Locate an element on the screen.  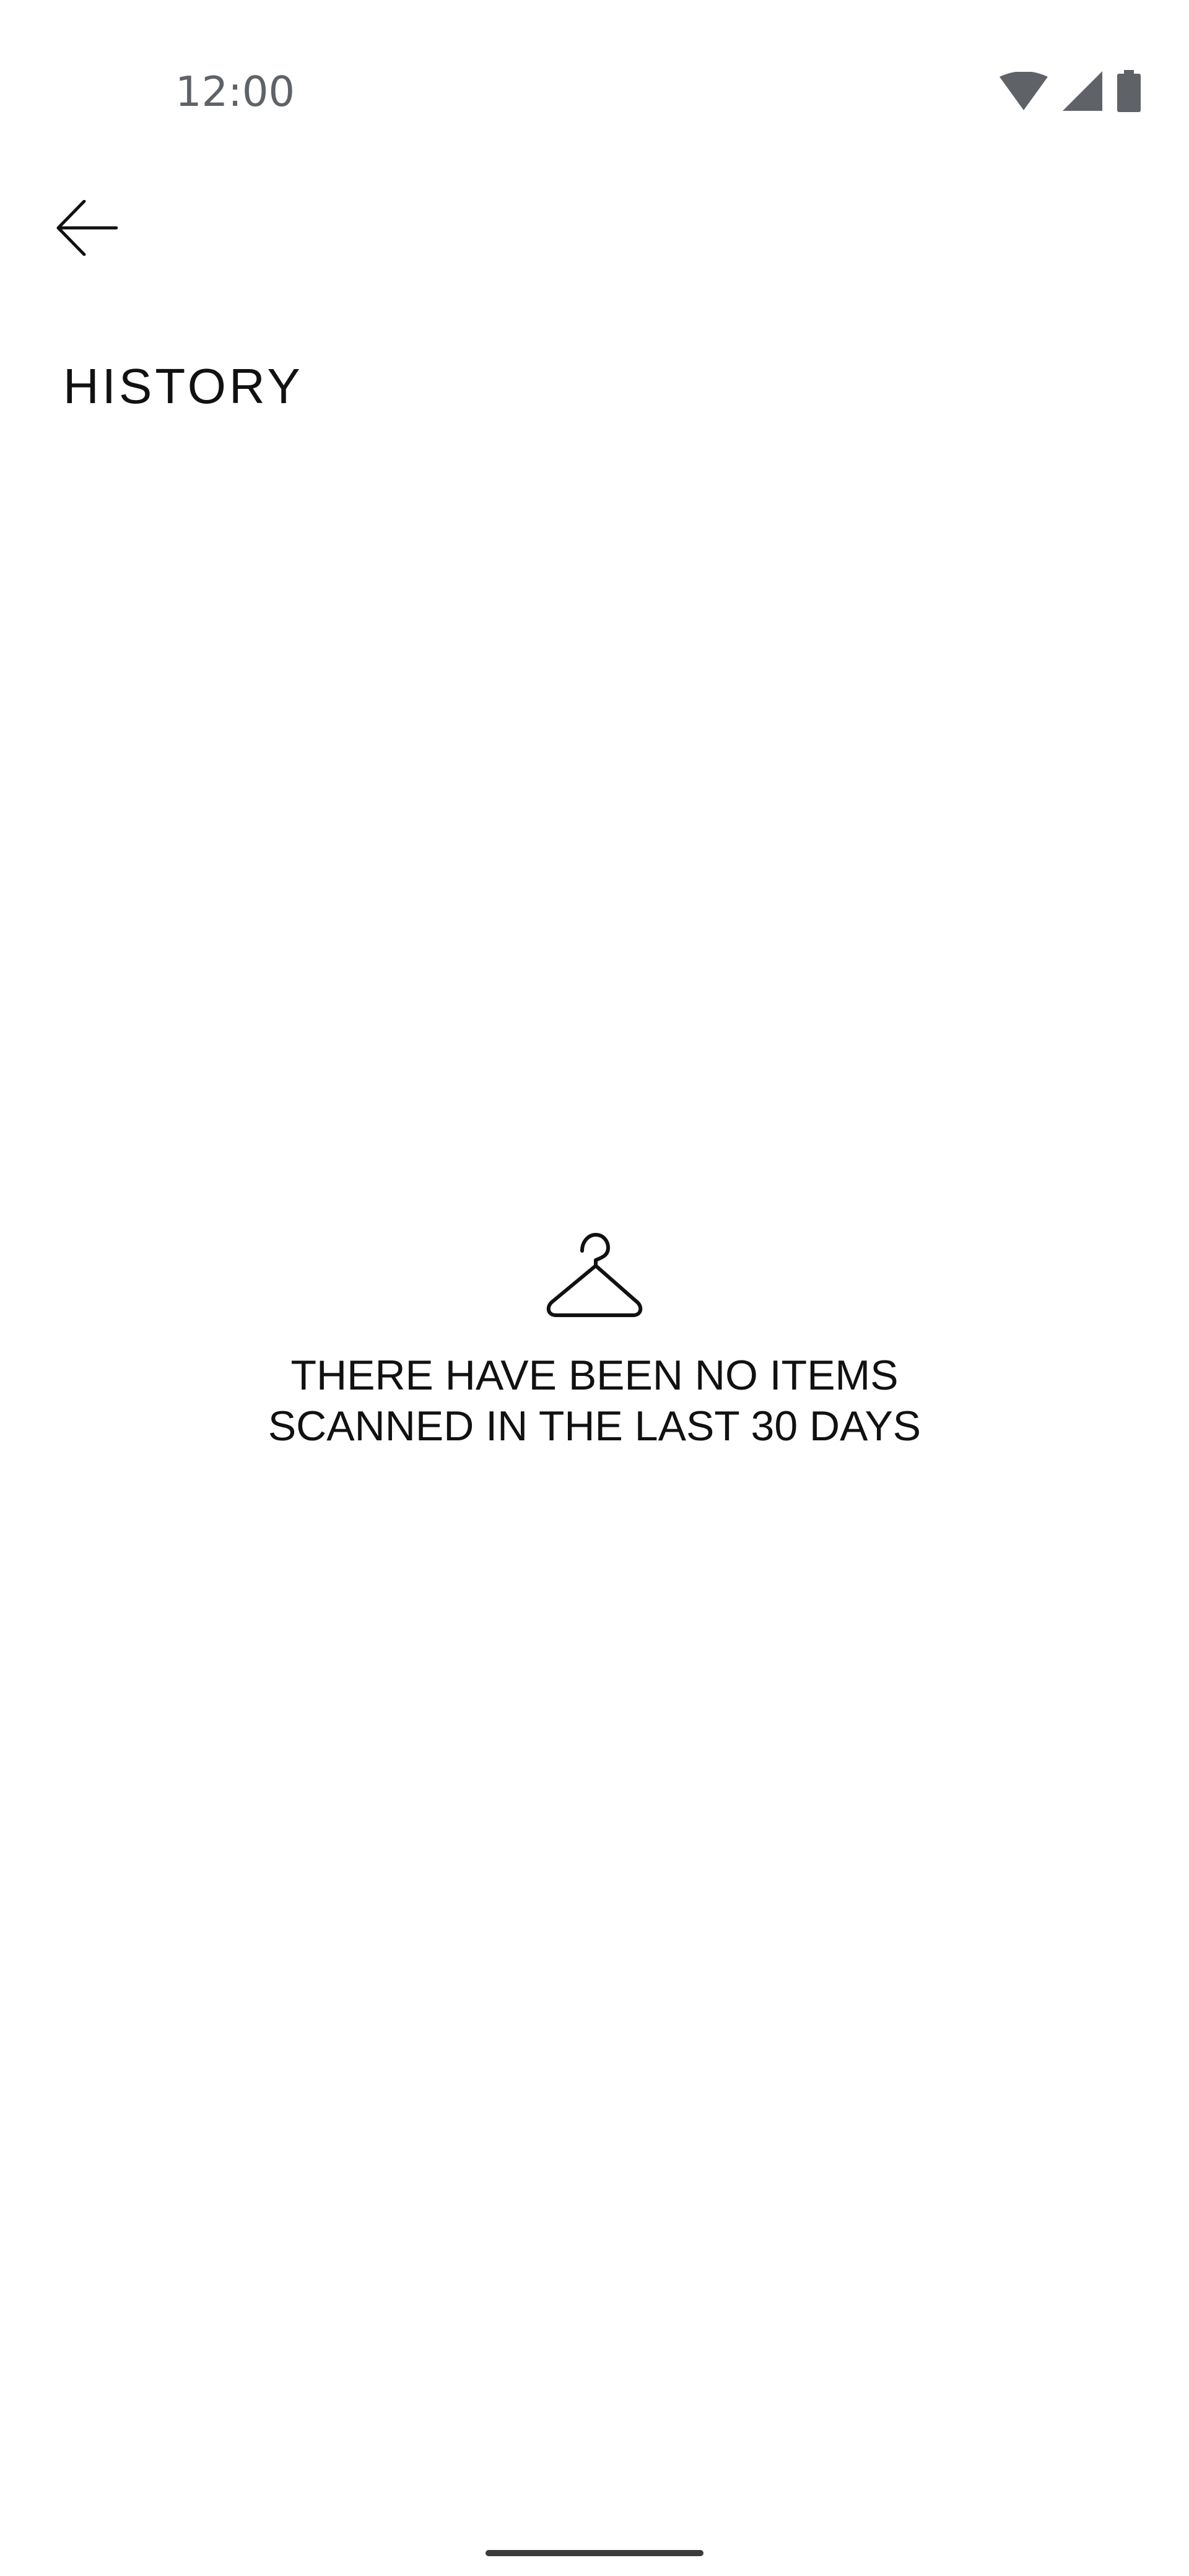
empty-message-line-1: THERE HAVE BEEN NO ITEMS is located at coordinates (594, 1375).